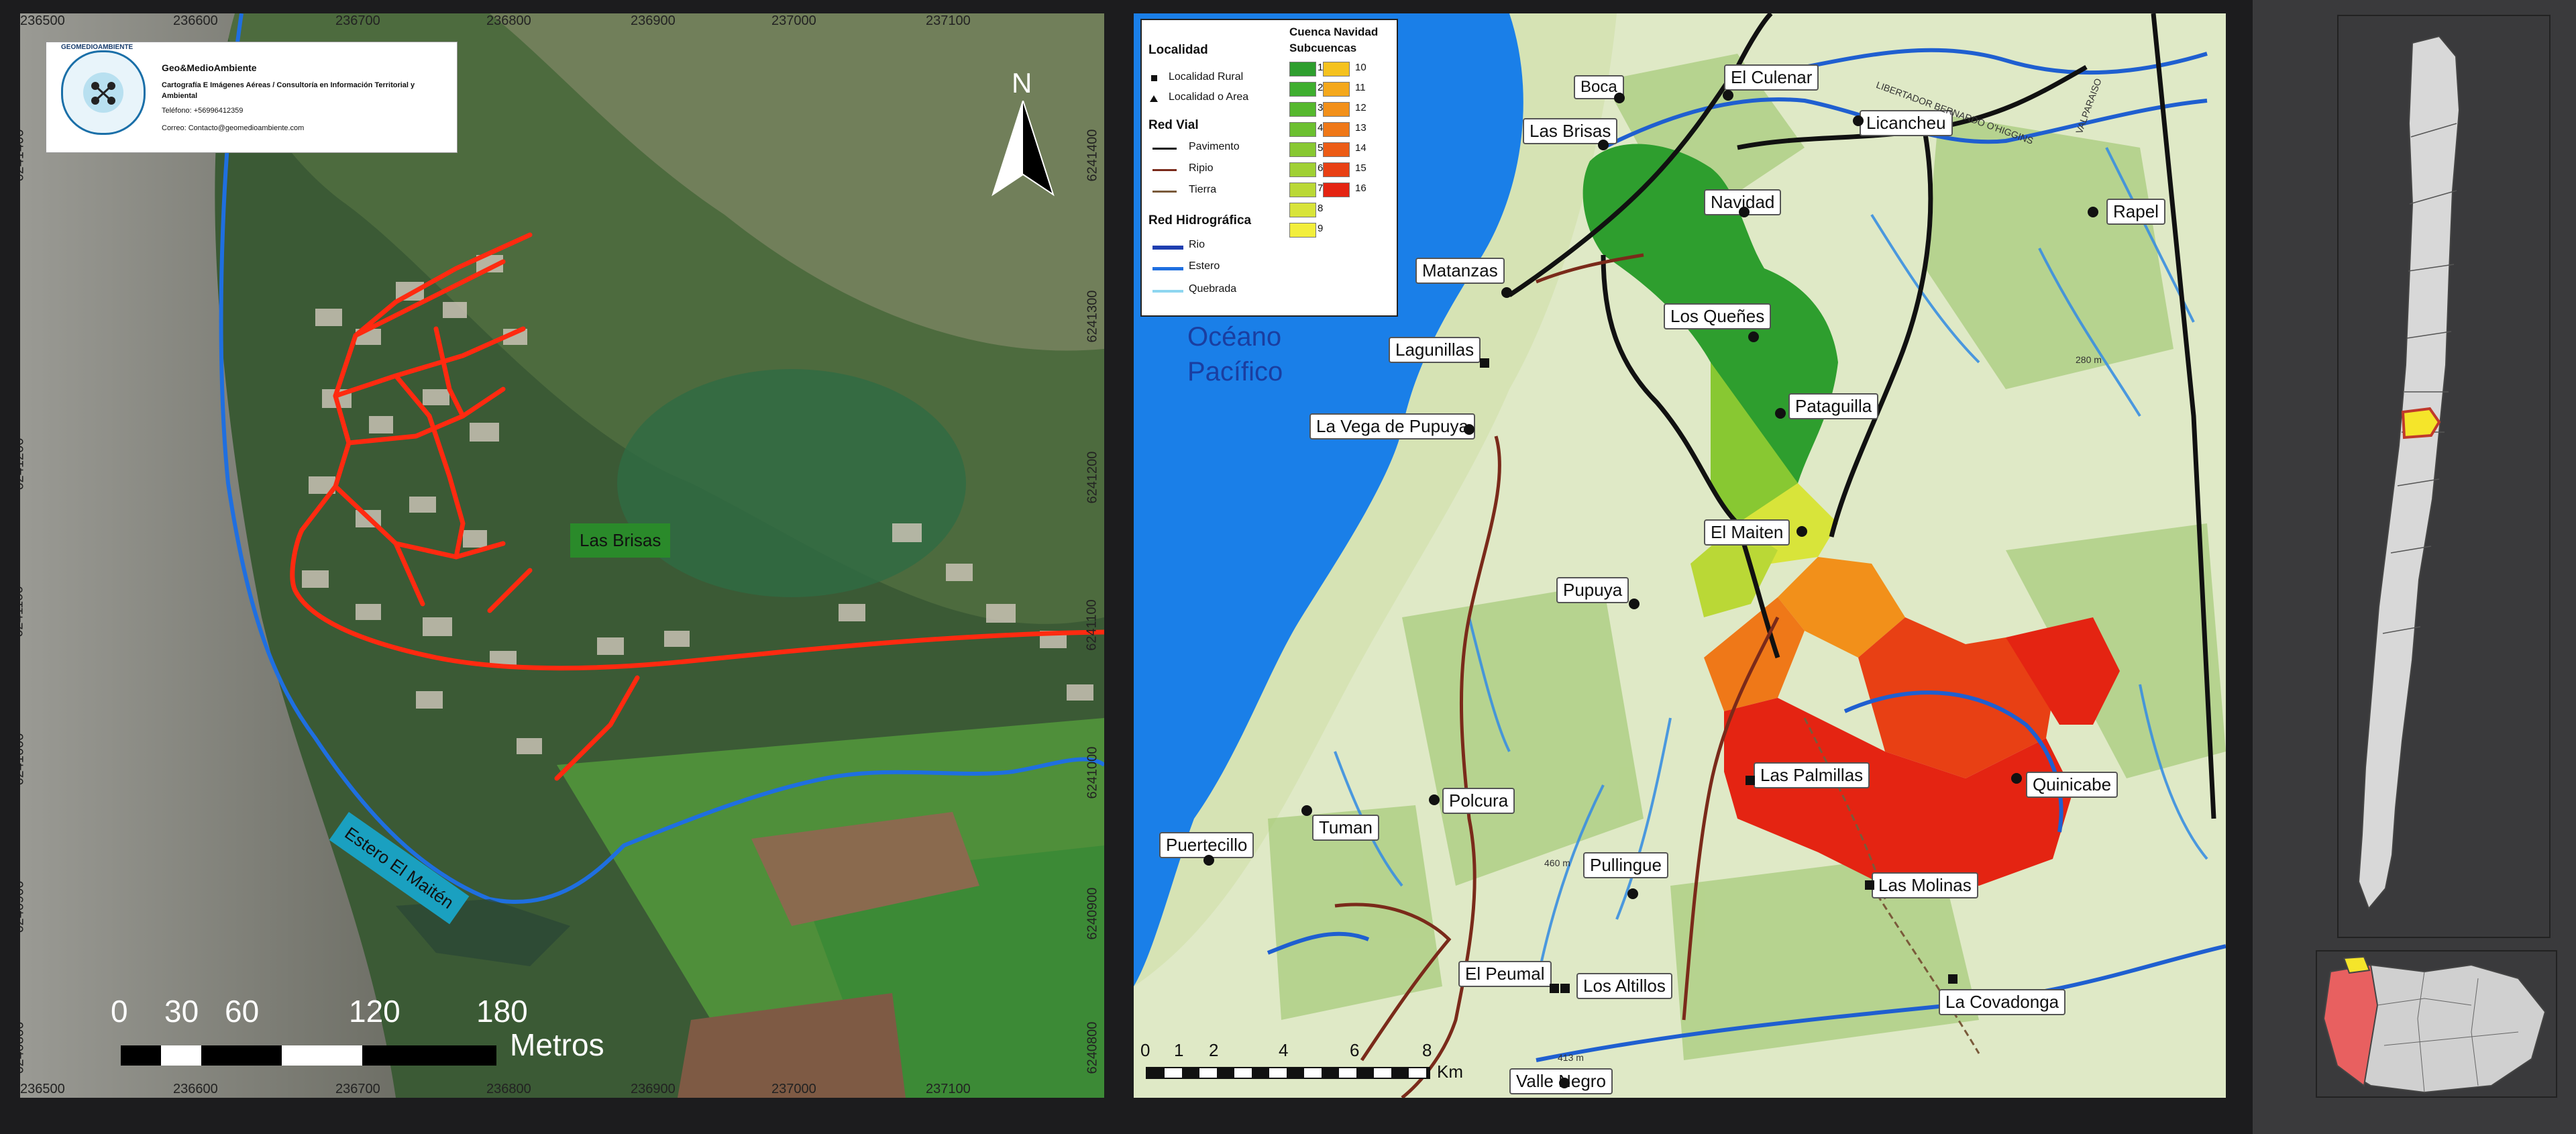 This screenshot has height=1134, width=2576. What do you see at coordinates (2072, 785) in the screenshot?
I see `place-quinicabe: Quinicabe` at bounding box center [2072, 785].